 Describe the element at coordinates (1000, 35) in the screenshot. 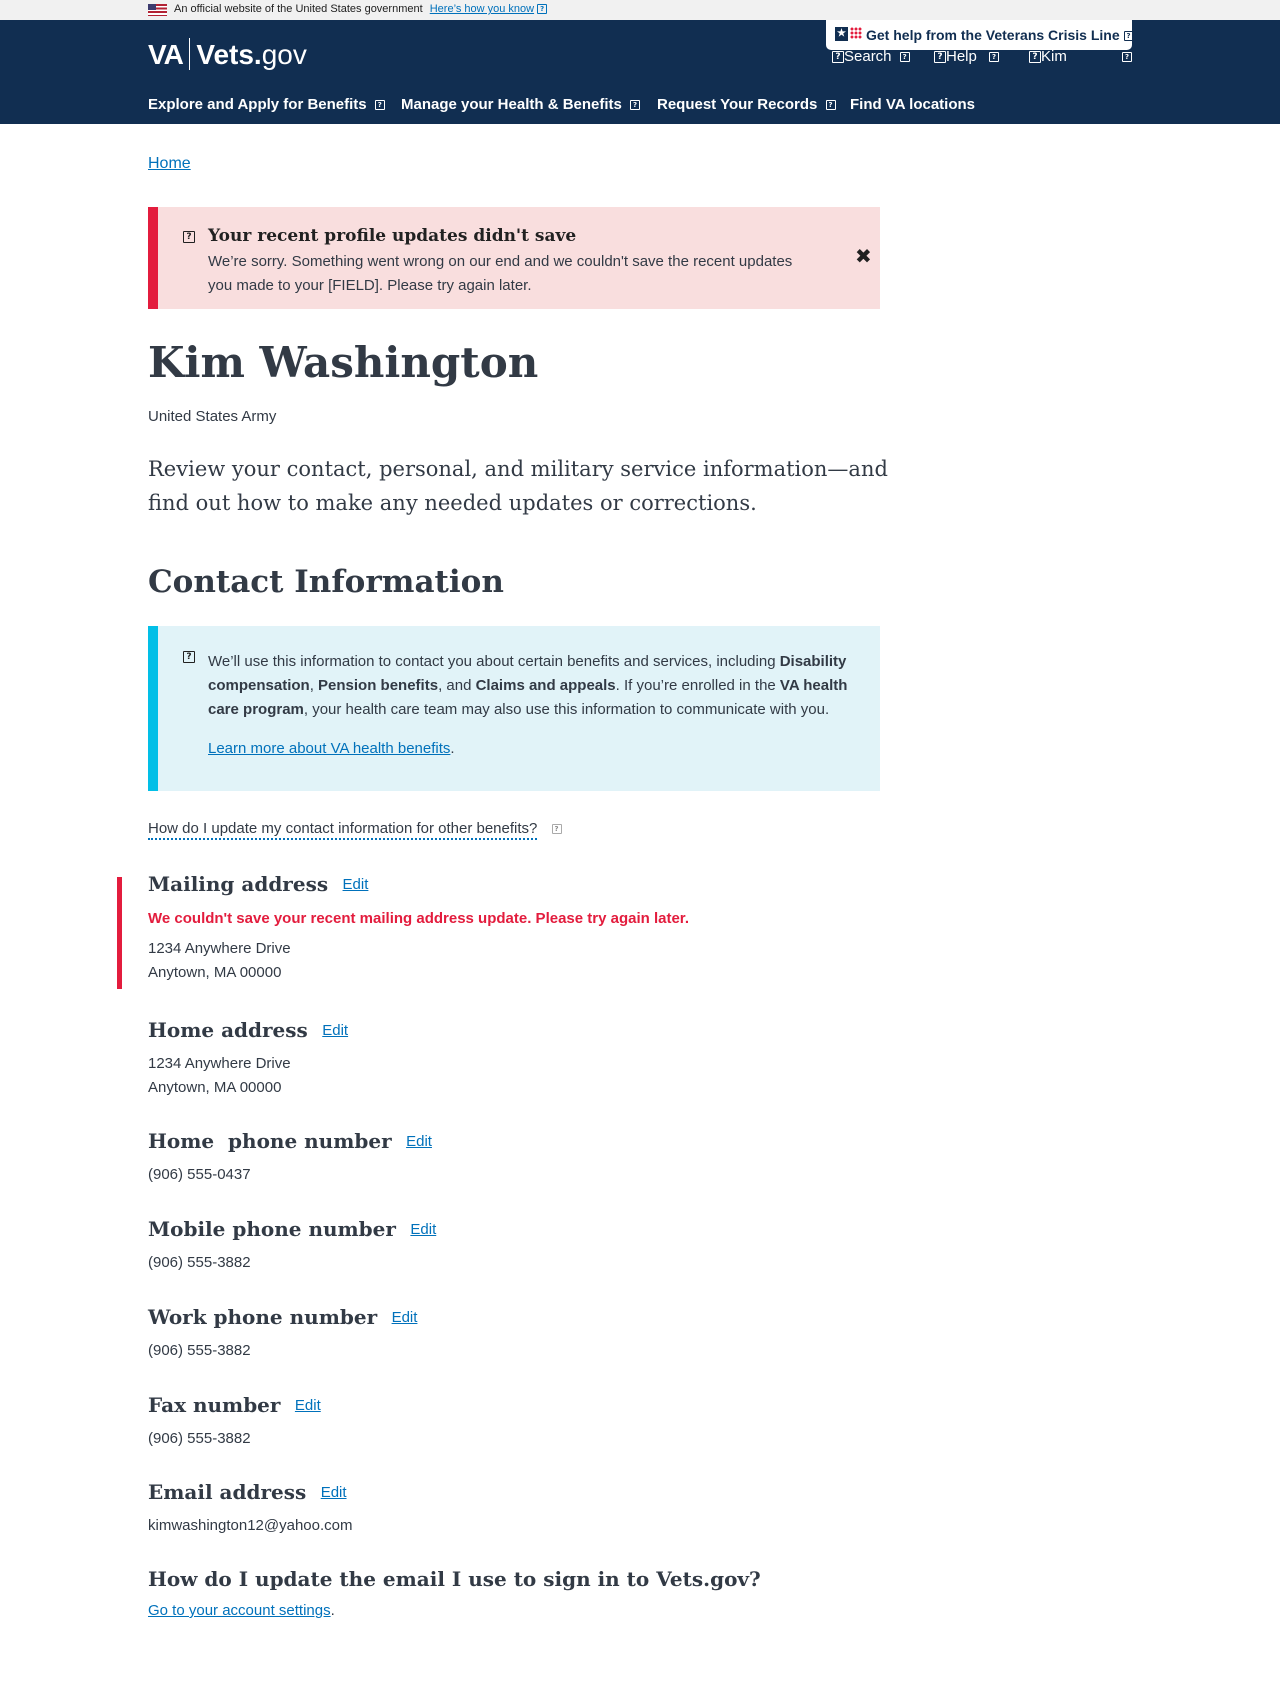

I see `crisis-line-label: Get help from the Veterans Crisis Line ?` at that location.